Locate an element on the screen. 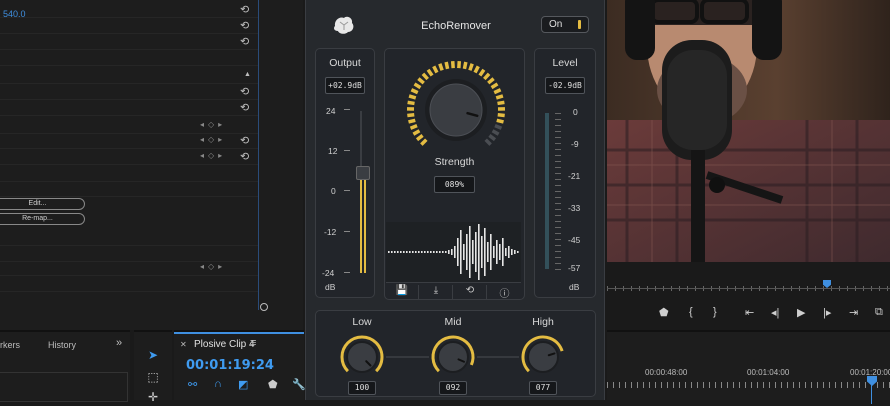 This screenshot has height=406, width=890. output-fader-handle is located at coordinates (363, 173).